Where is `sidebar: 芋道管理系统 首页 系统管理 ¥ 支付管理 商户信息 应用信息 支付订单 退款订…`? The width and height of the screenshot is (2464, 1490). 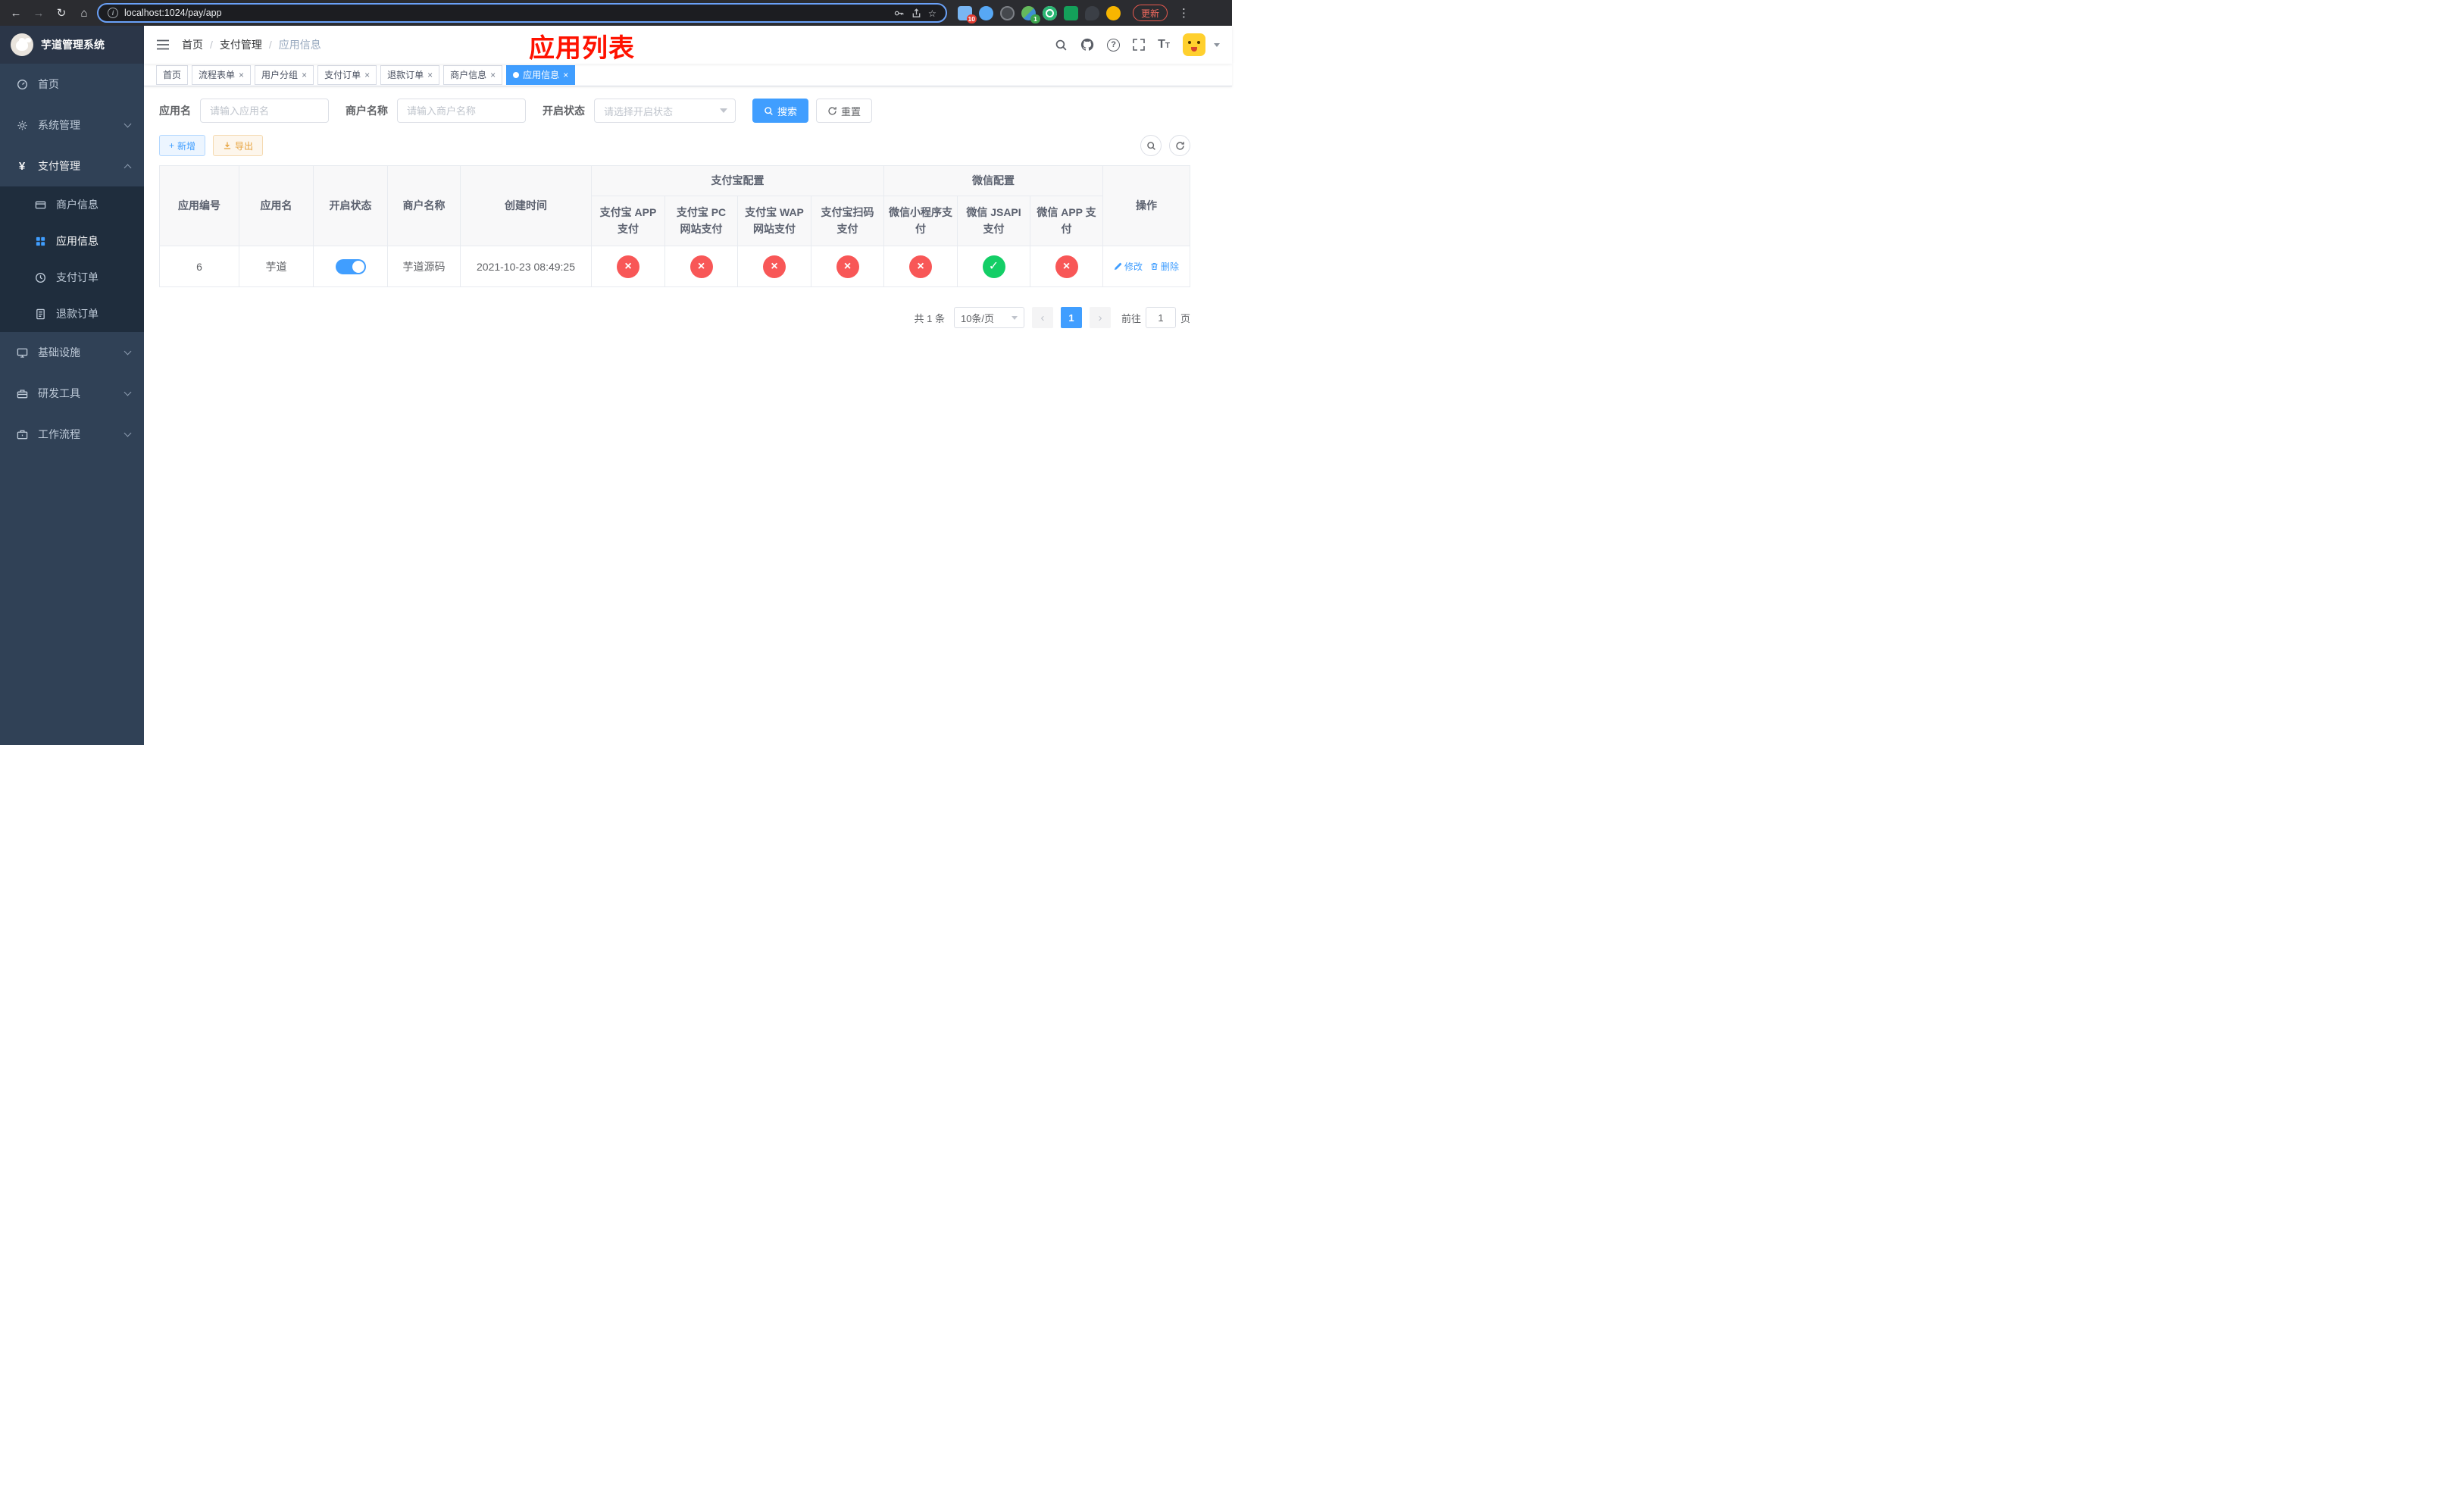 sidebar: 芋道管理系统 首页 系统管理 ¥ 支付管理 商户信息 应用信息 支付订单 退款订… is located at coordinates (72, 385).